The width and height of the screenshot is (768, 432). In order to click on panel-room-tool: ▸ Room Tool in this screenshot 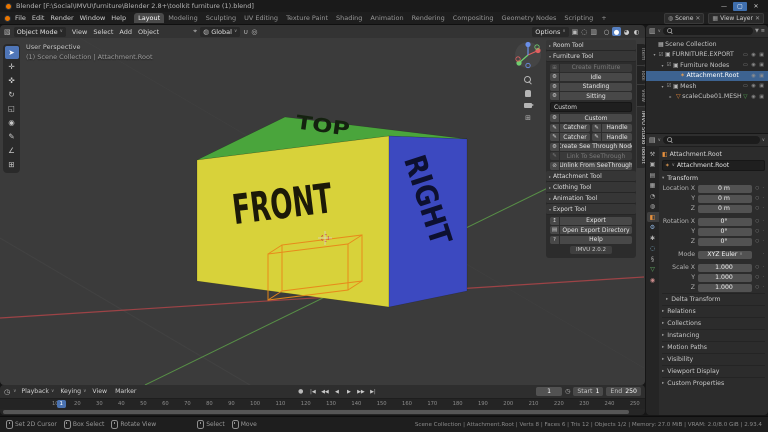, I will do `click(591, 45)`.